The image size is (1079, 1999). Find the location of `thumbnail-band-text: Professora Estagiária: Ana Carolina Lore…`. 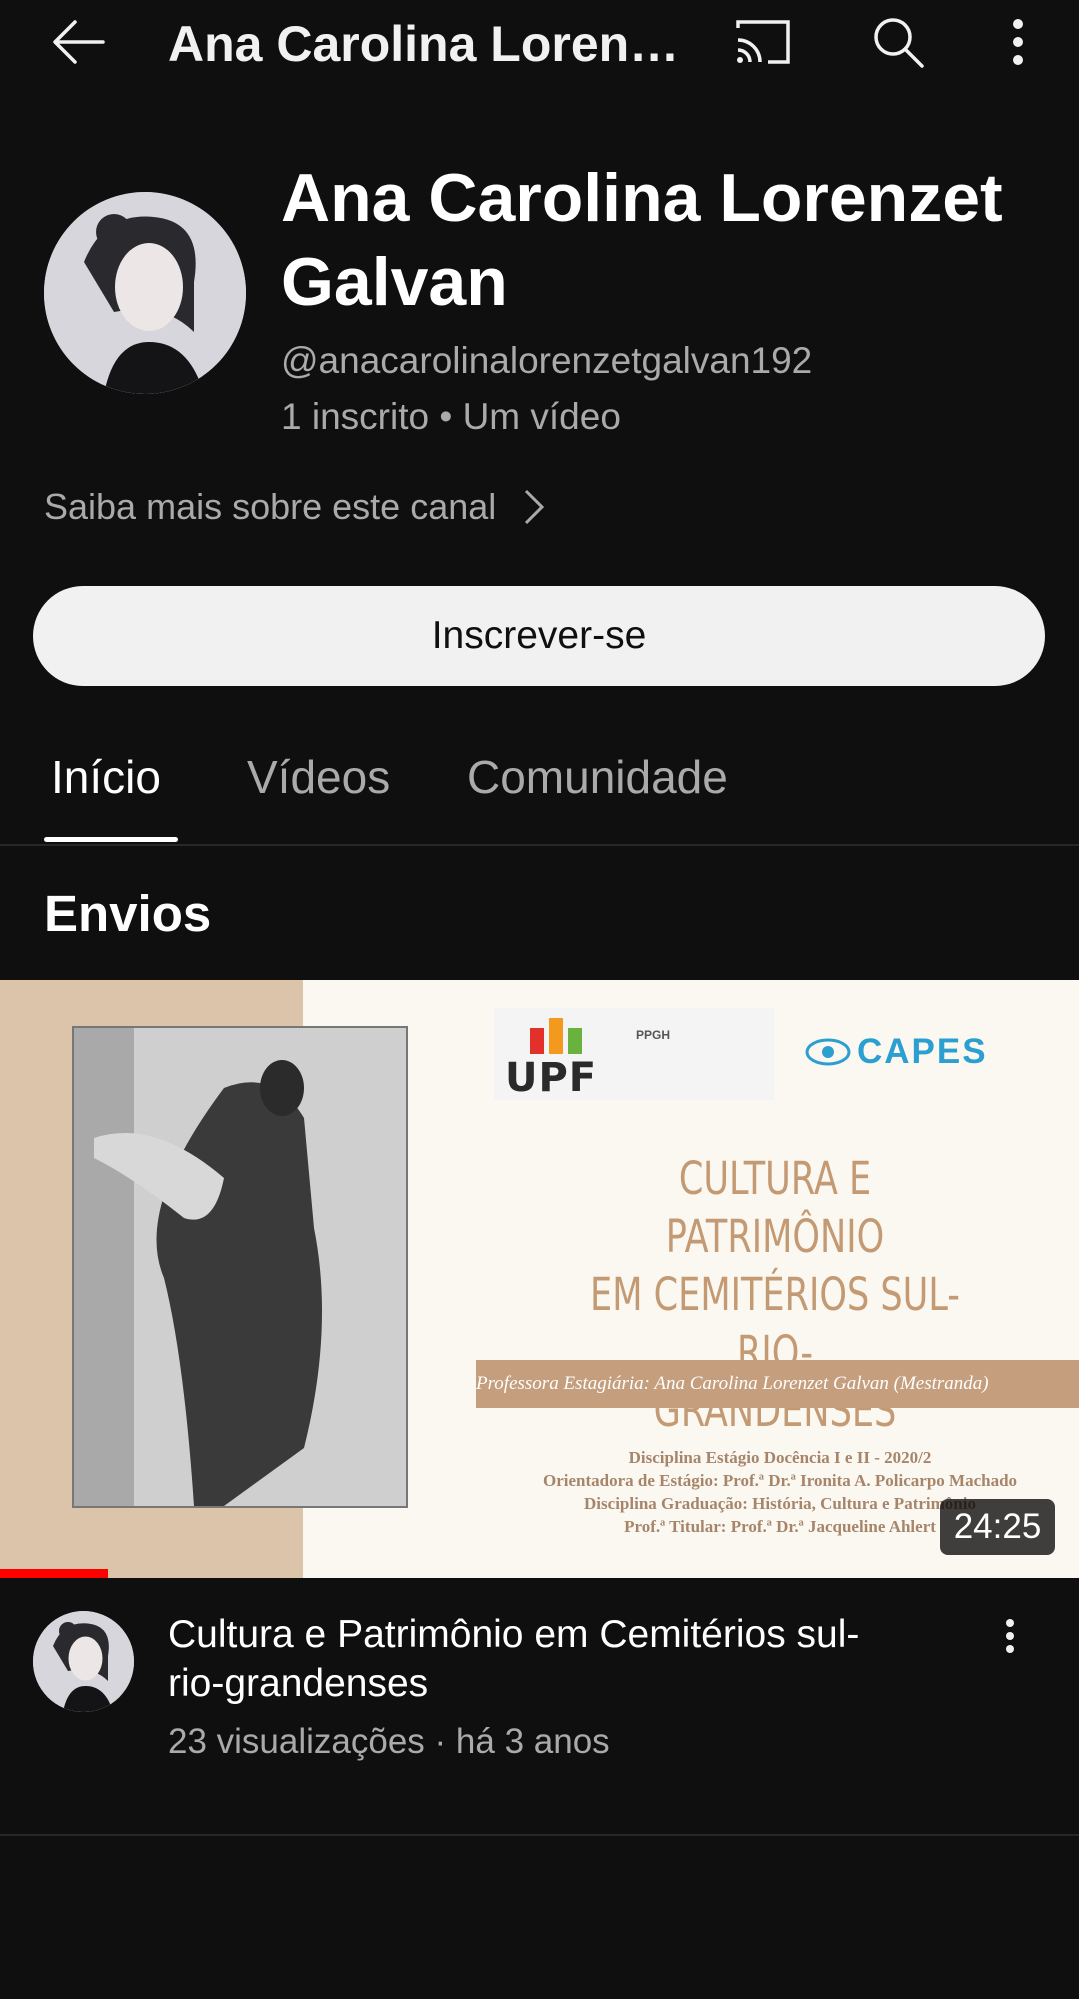

thumbnail-band-text: Professora Estagiária: Ana Carolina Lore… is located at coordinates (732, 1383).